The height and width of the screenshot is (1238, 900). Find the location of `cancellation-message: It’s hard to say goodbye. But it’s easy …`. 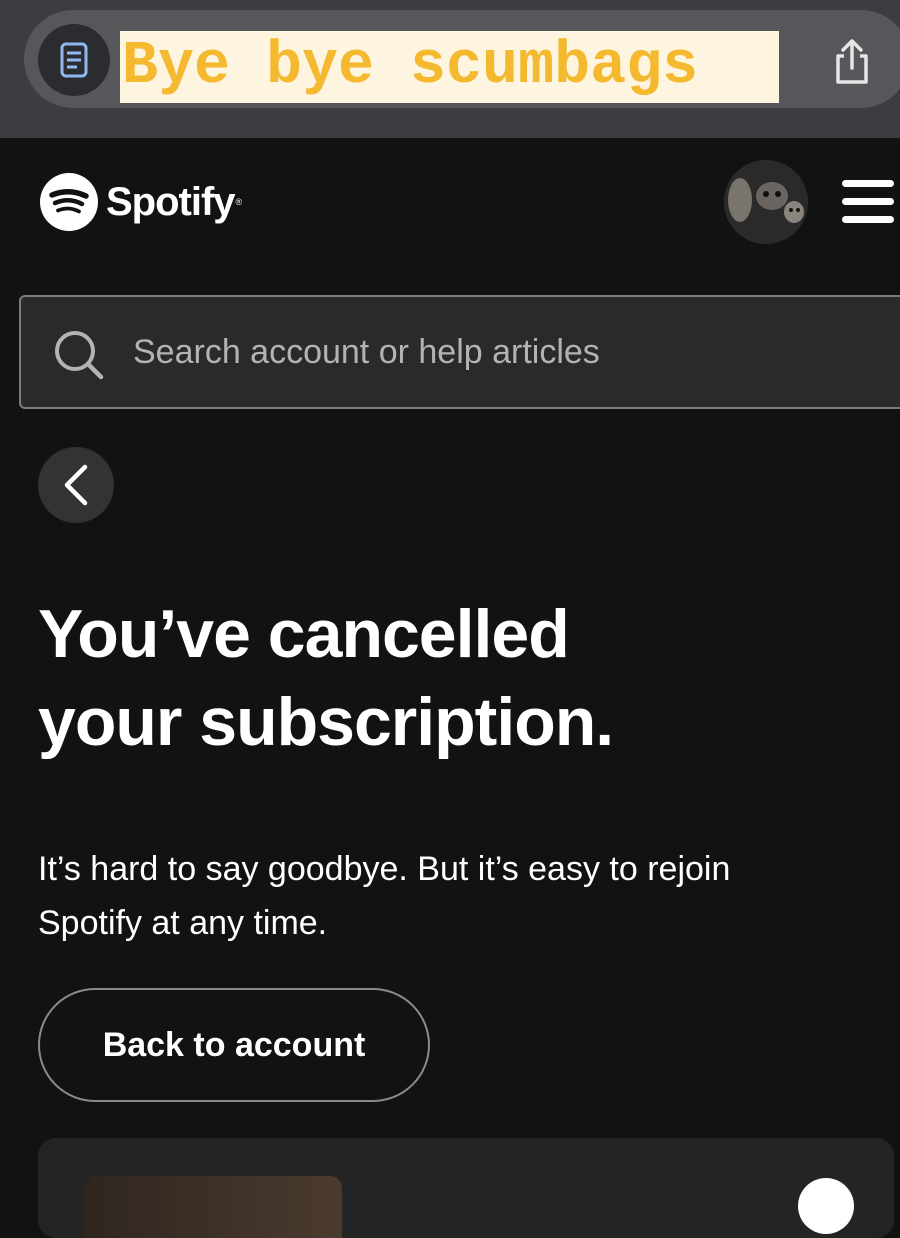

cancellation-message: It’s hard to say goodbye. But it’s easy … is located at coordinates (448, 896).